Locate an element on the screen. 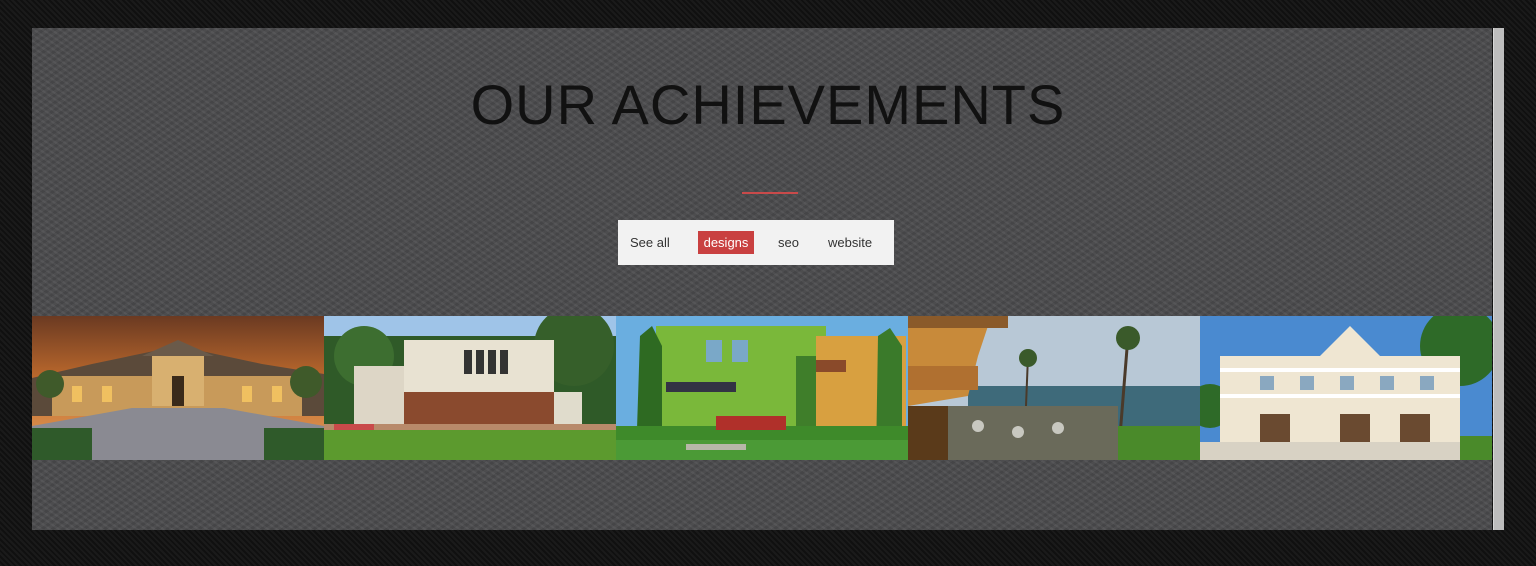  filter-seo: seo is located at coordinates (788, 242).